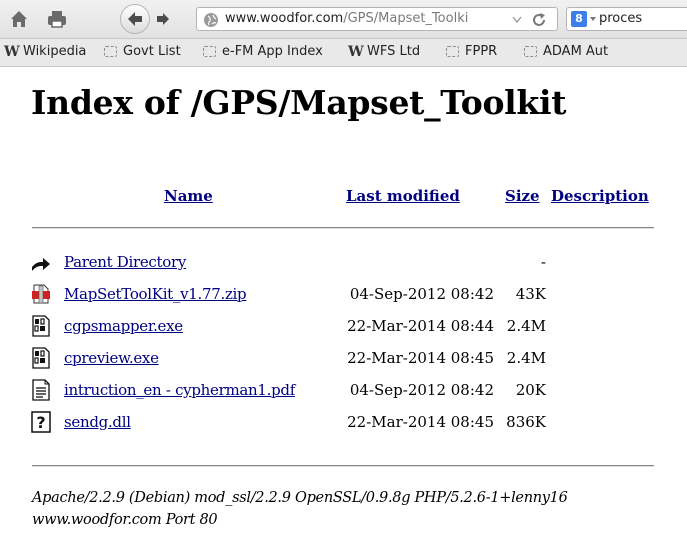 This screenshot has width=687, height=537. I want to click on compressed-file-icon, so click(41, 294).